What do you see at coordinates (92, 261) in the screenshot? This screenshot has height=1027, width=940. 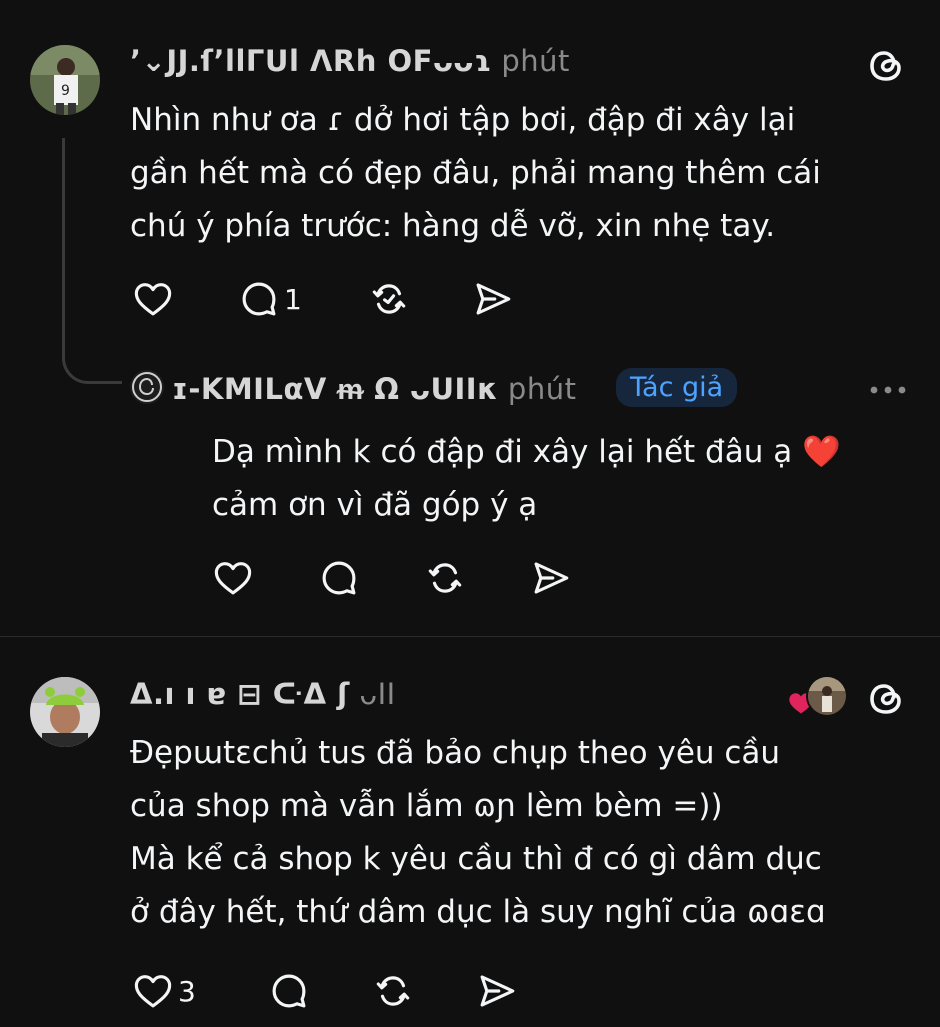 I see `thread-connector-line` at bounding box center [92, 261].